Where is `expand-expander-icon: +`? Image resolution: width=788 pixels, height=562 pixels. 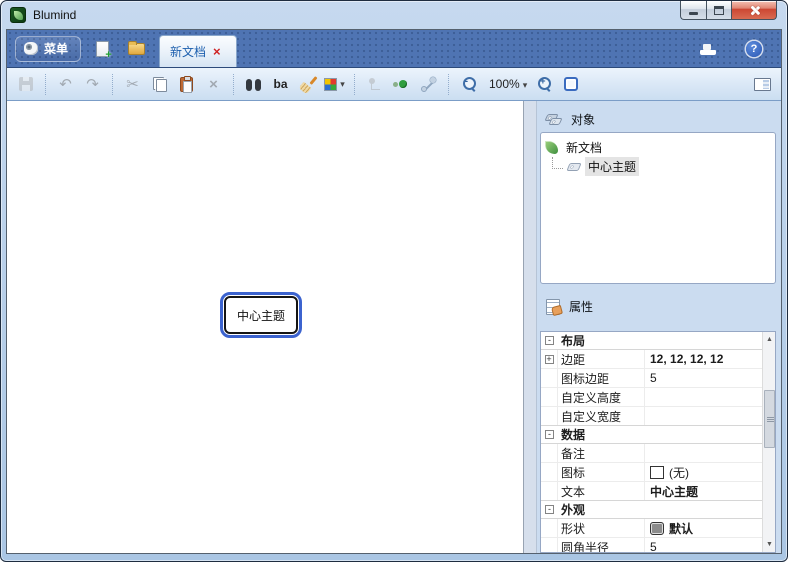 expand-expander-icon: + is located at coordinates (549, 359).